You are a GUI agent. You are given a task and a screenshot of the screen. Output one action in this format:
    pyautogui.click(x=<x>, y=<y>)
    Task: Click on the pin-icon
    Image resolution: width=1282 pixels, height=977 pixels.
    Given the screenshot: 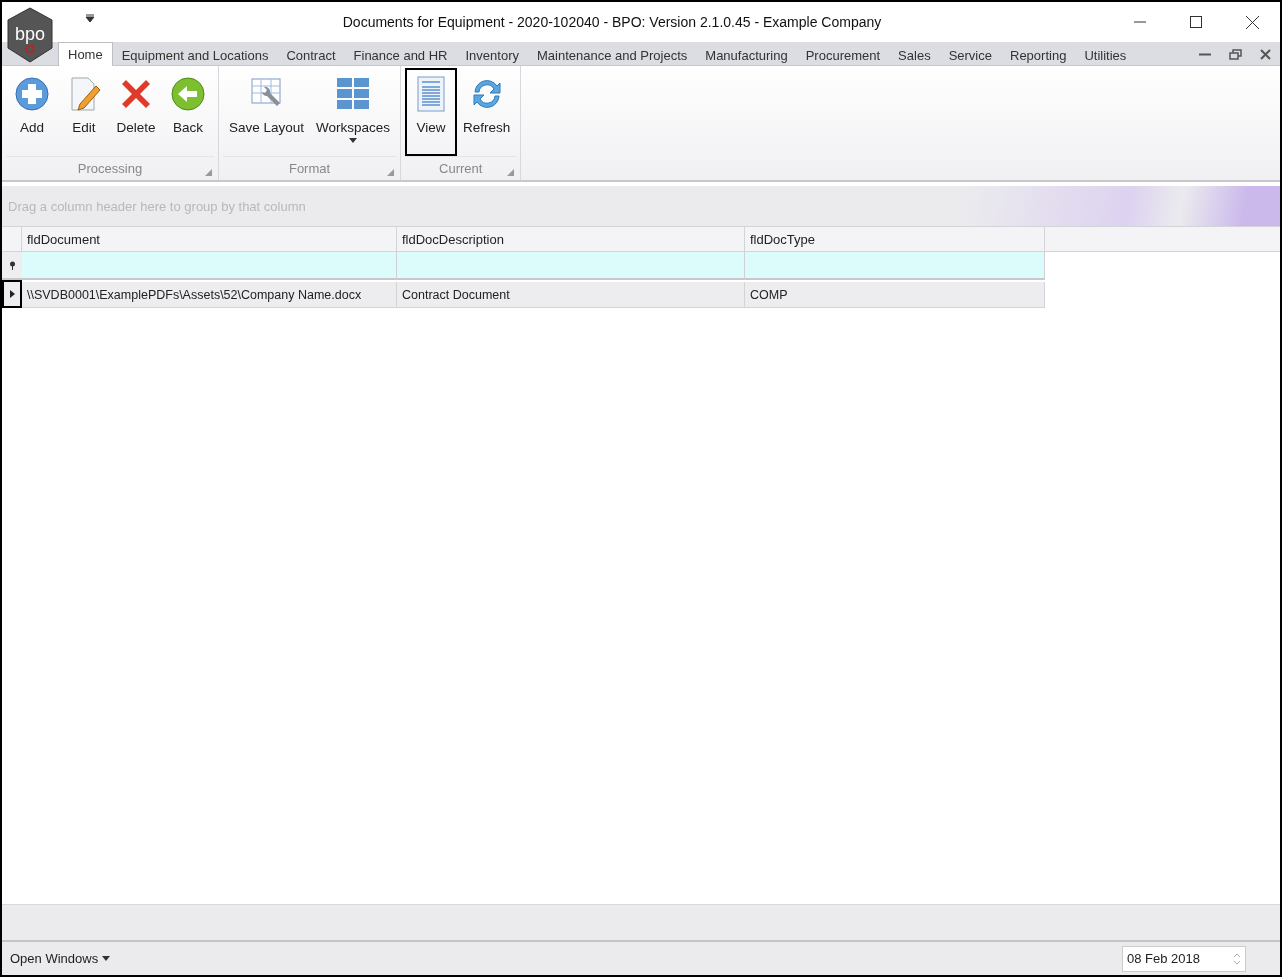 What is the action you would take?
    pyautogui.click(x=12, y=265)
    